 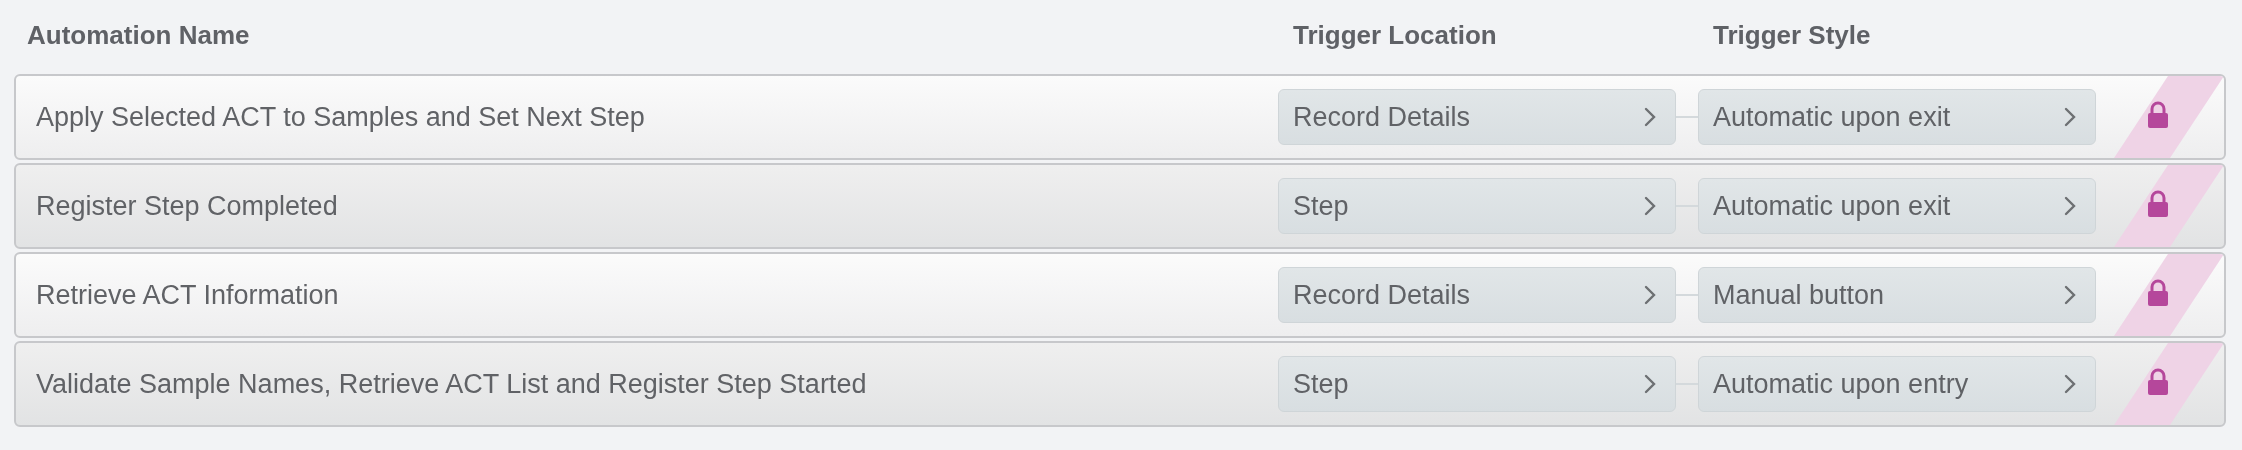 What do you see at coordinates (1792, 35) in the screenshot?
I see `column-header: Trigger Style` at bounding box center [1792, 35].